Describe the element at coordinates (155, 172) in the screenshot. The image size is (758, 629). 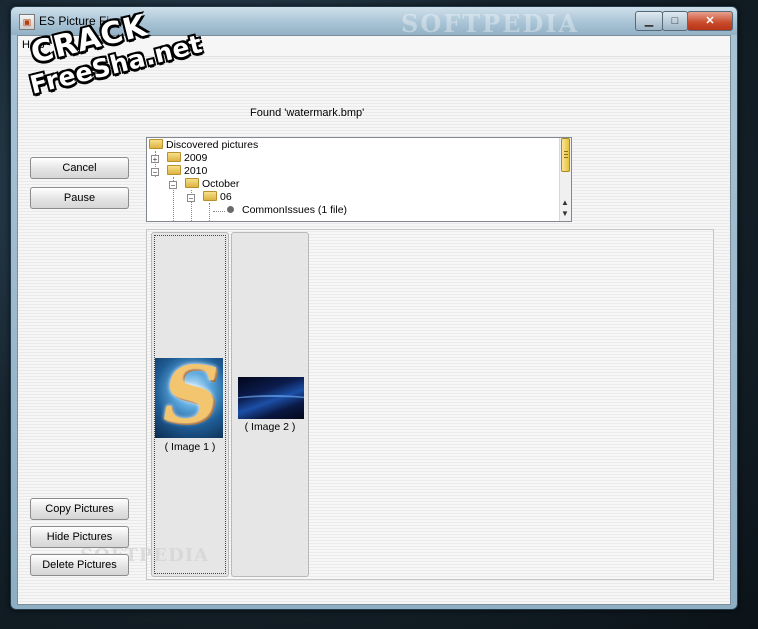
I see `tree-toggle-2010: −` at that location.